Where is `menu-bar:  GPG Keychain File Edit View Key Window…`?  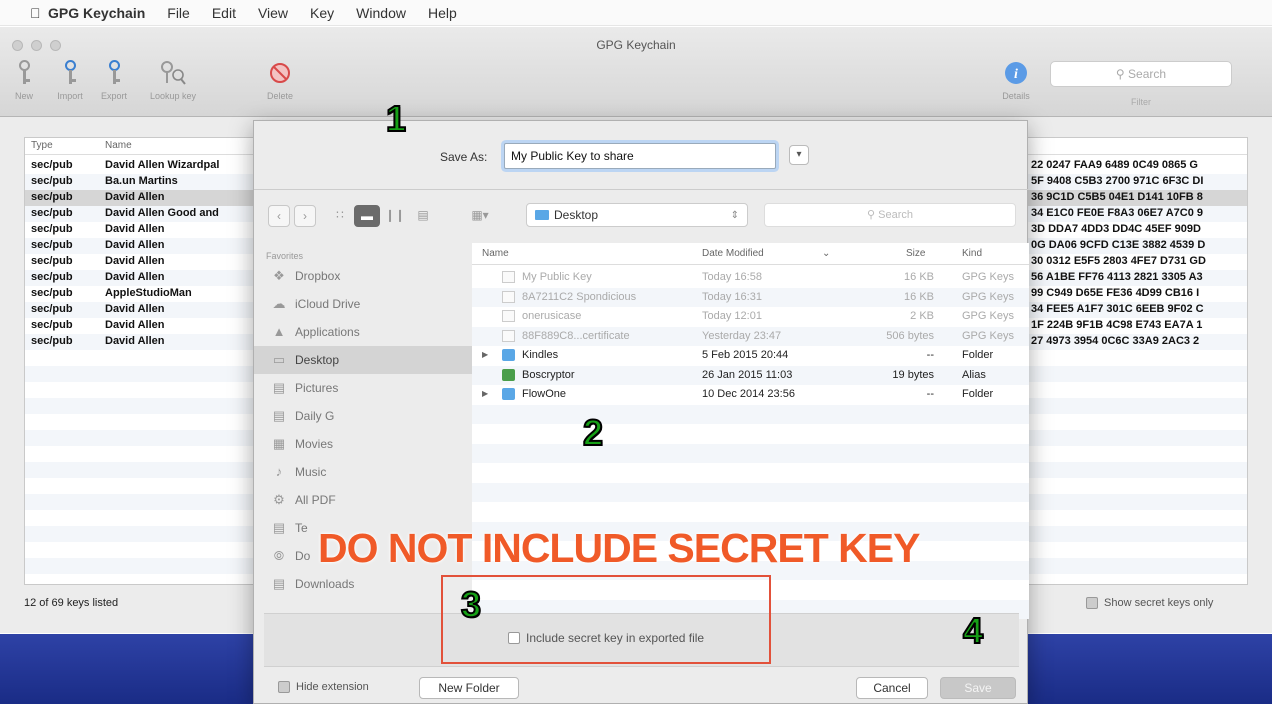 menu-bar:  GPG Keychain File Edit View Key Window… is located at coordinates (636, 13).